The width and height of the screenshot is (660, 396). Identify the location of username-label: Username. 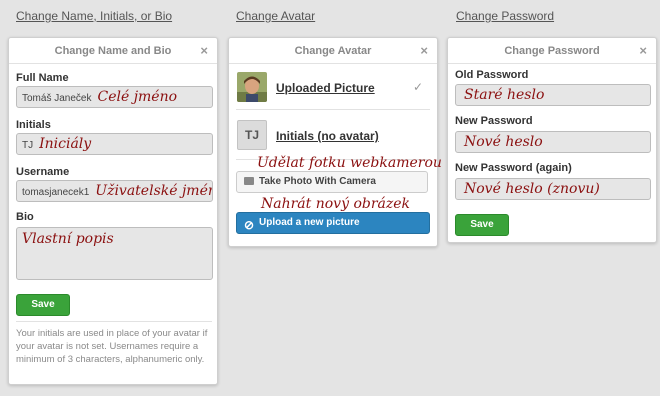
(43, 172).